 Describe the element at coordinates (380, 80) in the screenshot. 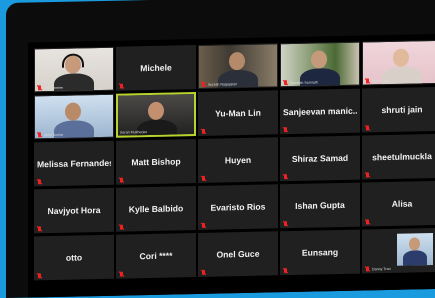

I see `participant-footer-name: Shruti Jain` at that location.